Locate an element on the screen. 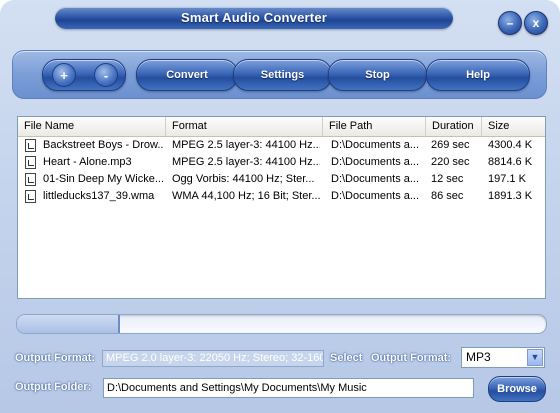 This screenshot has width=560, height=413. stop-button: Stop is located at coordinates (377, 75).